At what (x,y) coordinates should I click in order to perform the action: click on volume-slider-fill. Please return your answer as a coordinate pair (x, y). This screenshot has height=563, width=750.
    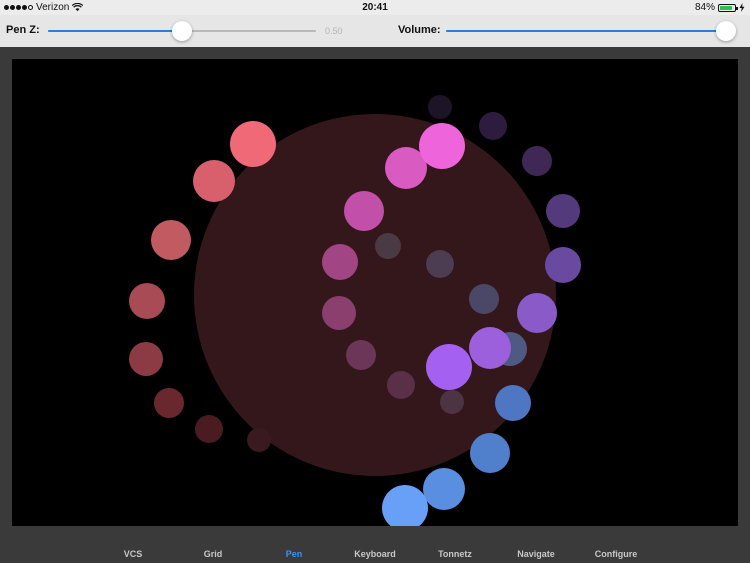
    Looking at the image, I should click on (586, 31).